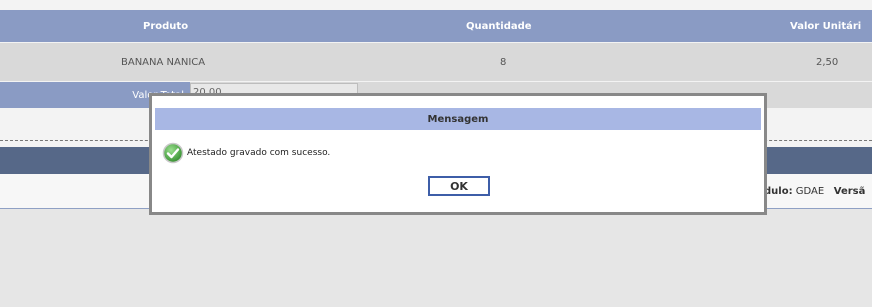 Image resolution: width=872 pixels, height=307 pixels. Describe the element at coordinates (778, 191) in the screenshot. I see `footer-modulo-label: dulo:` at that location.